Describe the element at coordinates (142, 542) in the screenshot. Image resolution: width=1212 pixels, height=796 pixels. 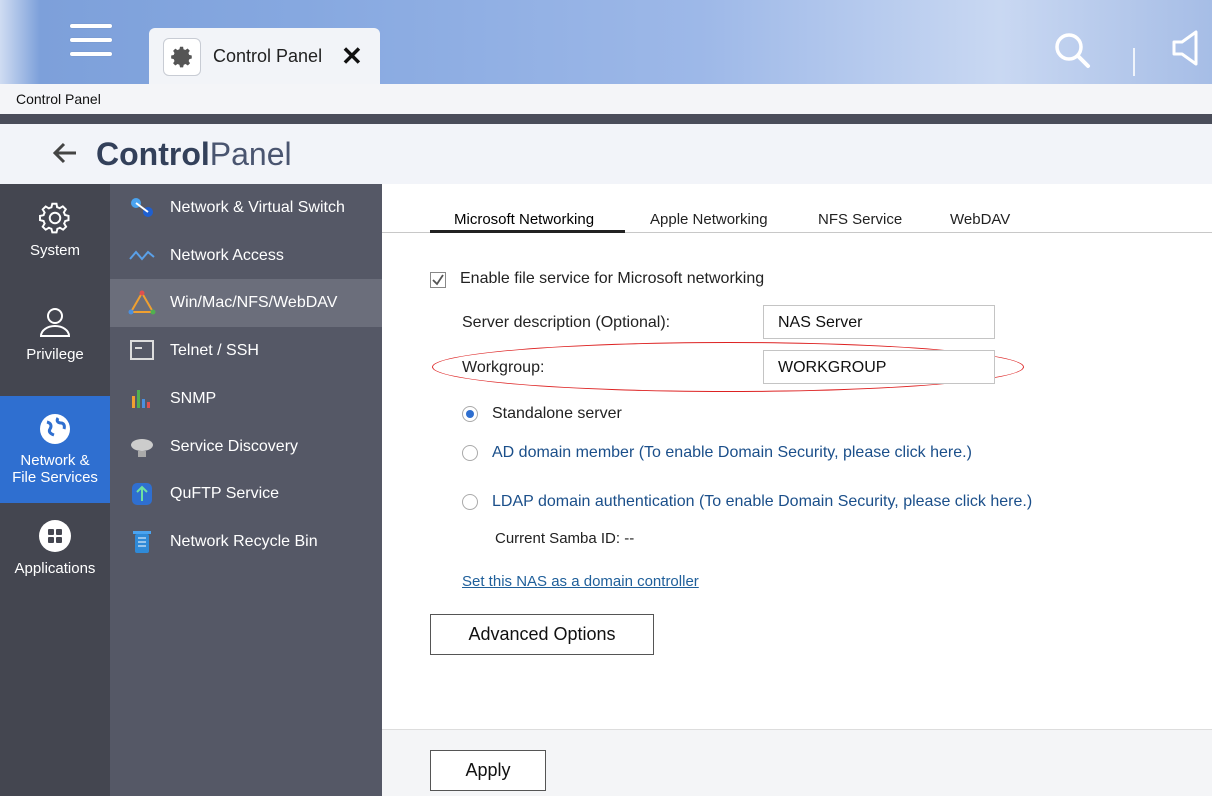
I see `recycle-bin-icon` at that location.